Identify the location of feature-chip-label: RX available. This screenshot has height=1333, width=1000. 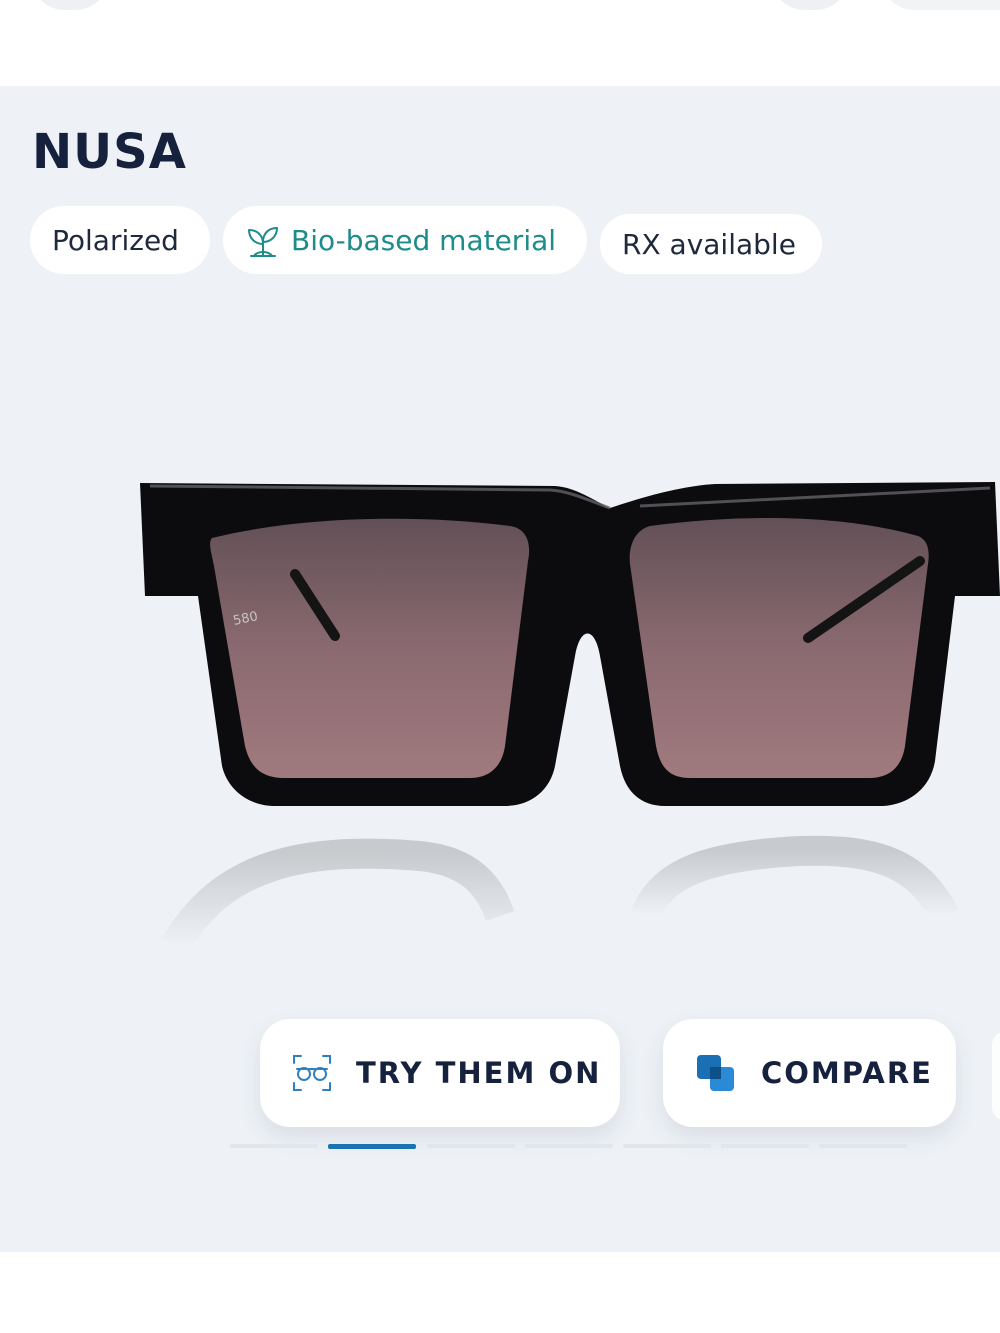
(709, 244).